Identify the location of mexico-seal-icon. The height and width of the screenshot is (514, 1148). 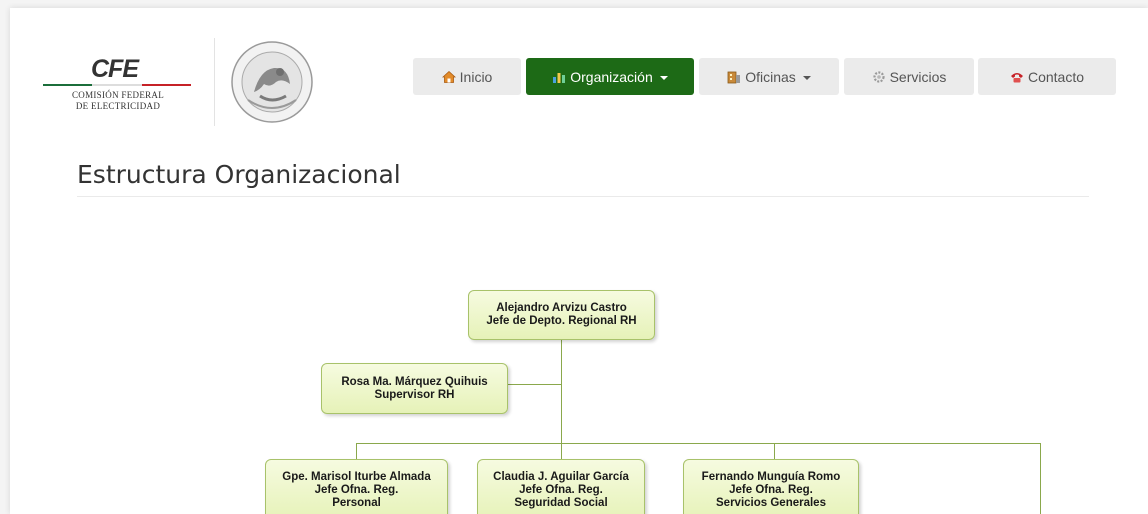
(272, 82).